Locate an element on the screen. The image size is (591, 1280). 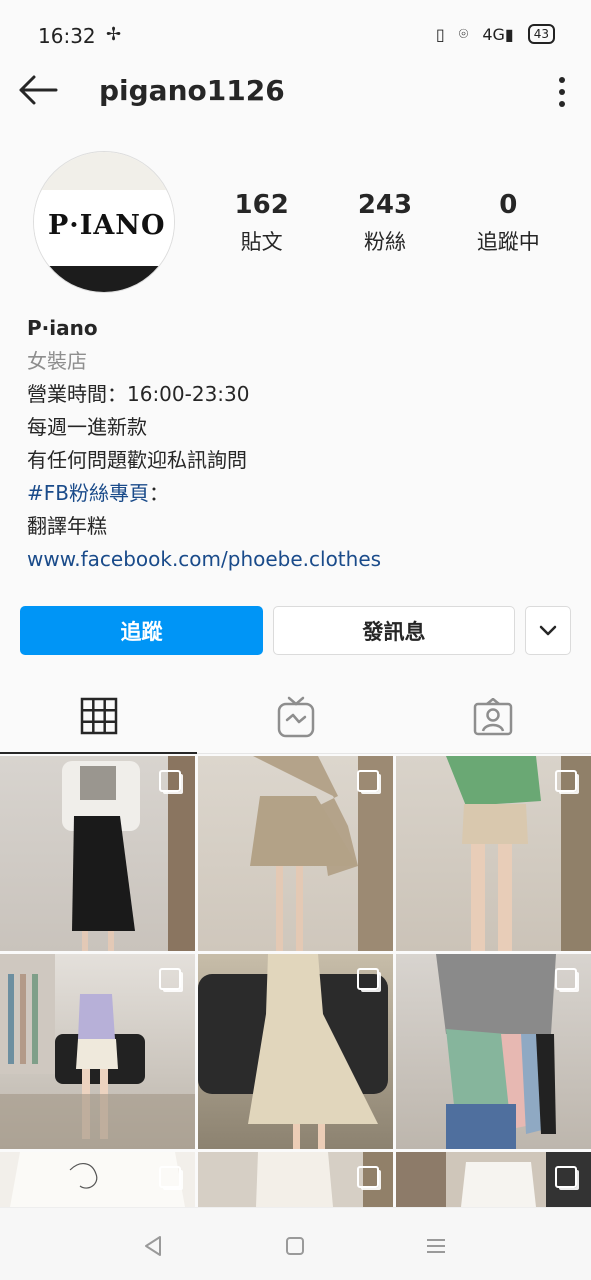
chevron-down-icon is located at coordinates (548, 630).